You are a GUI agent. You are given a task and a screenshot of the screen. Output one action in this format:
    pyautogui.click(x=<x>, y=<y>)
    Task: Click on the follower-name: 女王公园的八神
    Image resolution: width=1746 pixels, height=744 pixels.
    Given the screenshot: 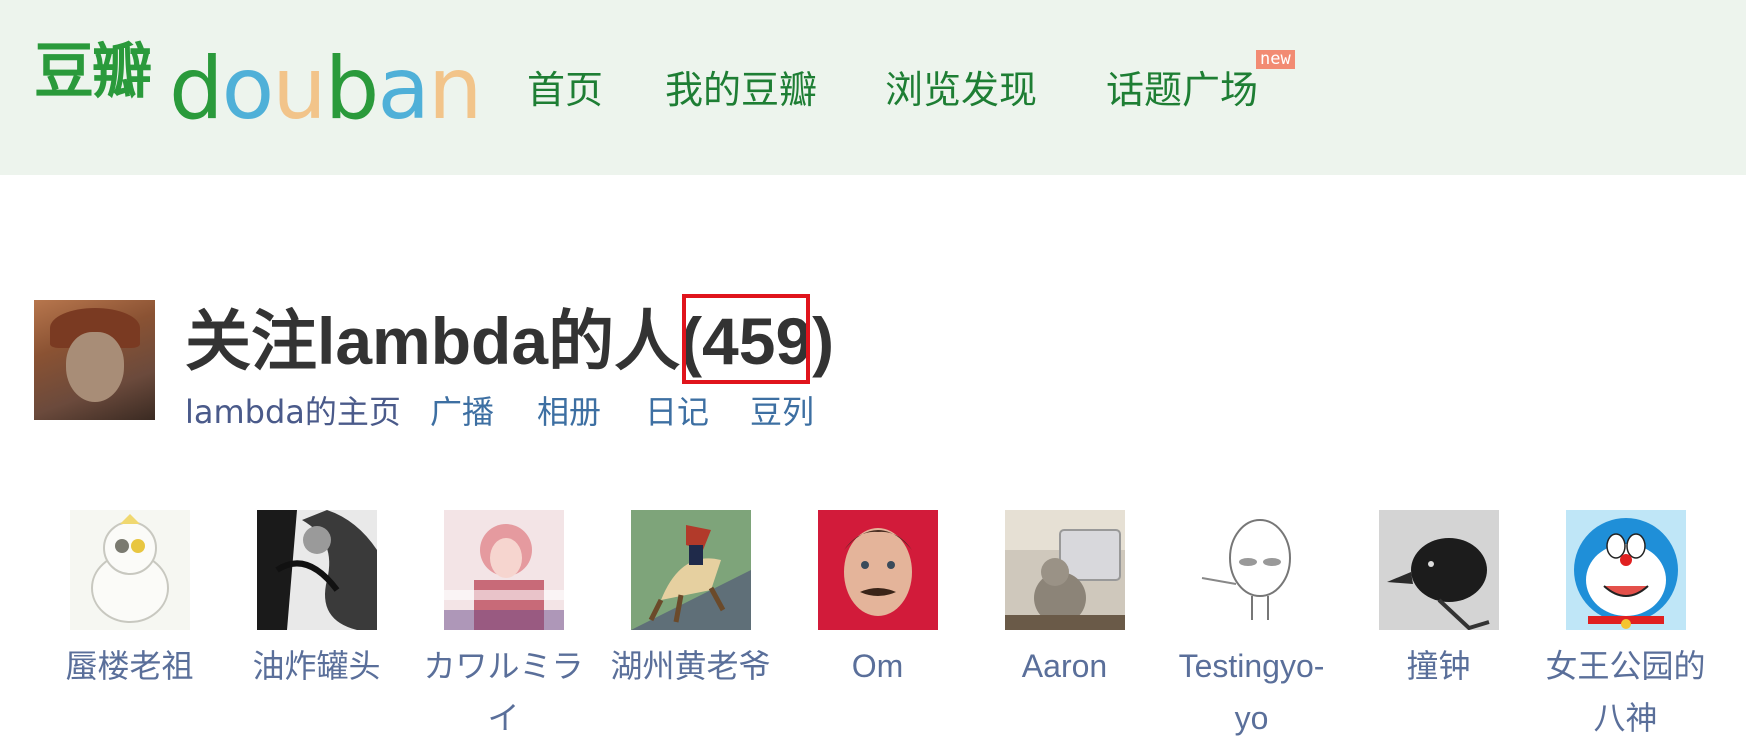 What is the action you would take?
    pyautogui.click(x=1625, y=692)
    